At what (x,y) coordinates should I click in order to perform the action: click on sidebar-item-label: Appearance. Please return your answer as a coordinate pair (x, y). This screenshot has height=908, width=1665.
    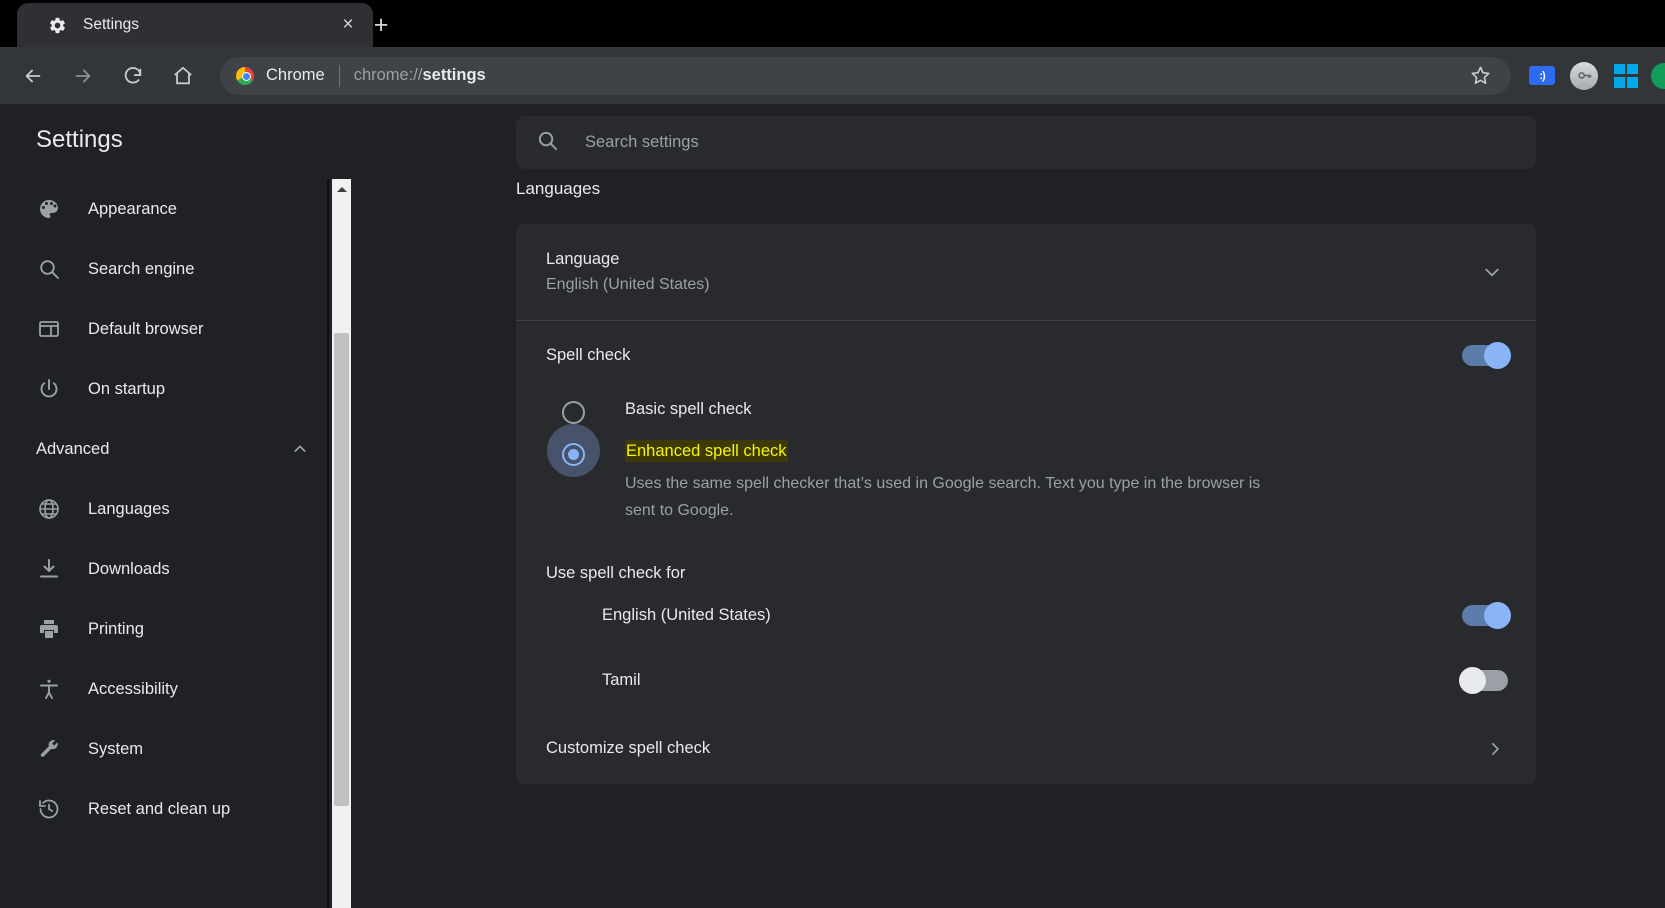
    Looking at the image, I should click on (132, 208).